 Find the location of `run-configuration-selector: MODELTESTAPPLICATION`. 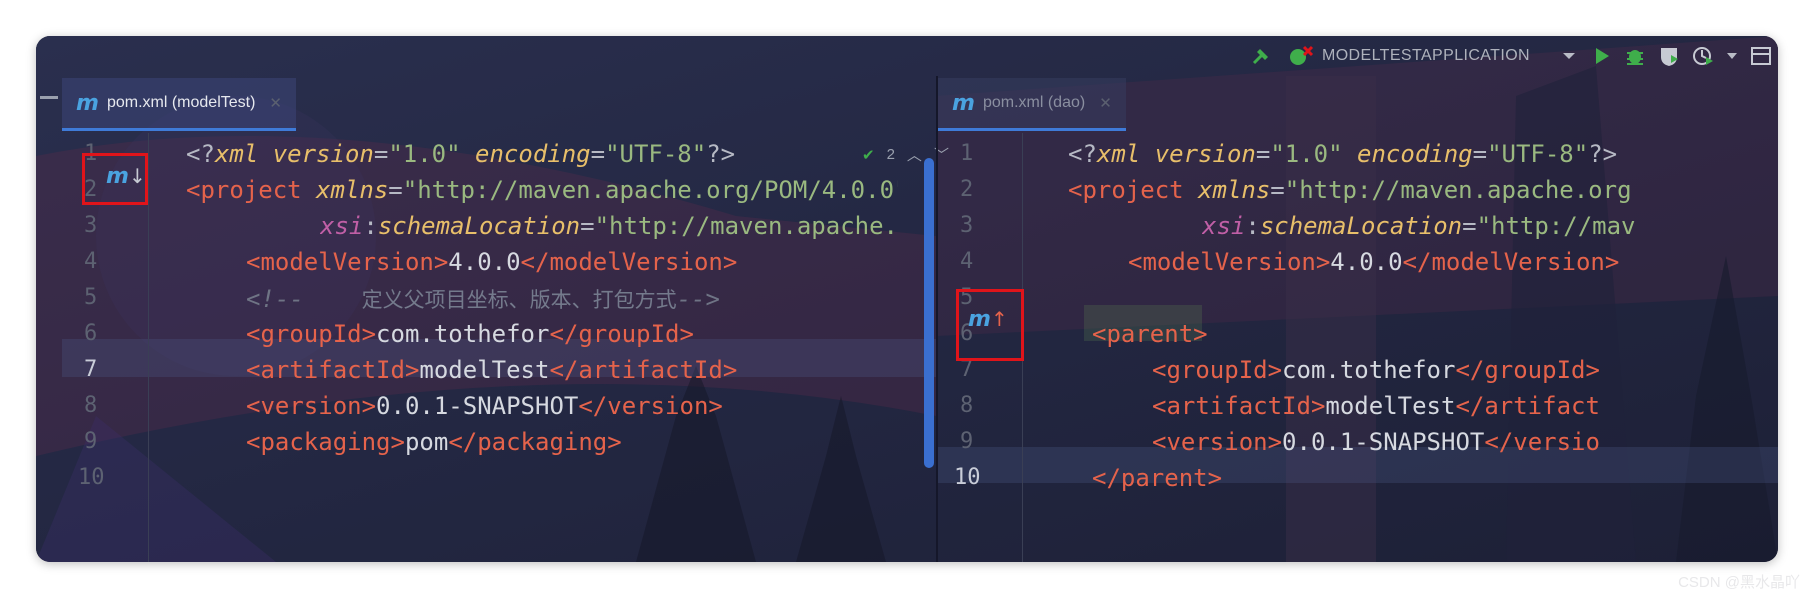

run-configuration-selector: MODELTESTAPPLICATION is located at coordinates (1432, 56).